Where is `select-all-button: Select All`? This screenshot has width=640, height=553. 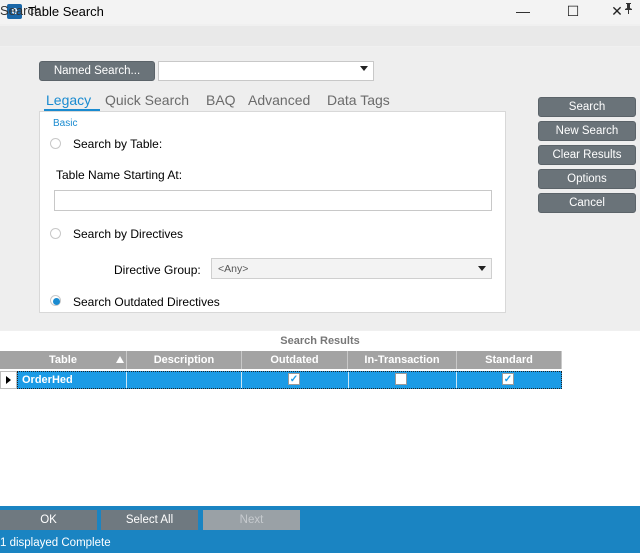
select-all-button: Select All is located at coordinates (149, 520).